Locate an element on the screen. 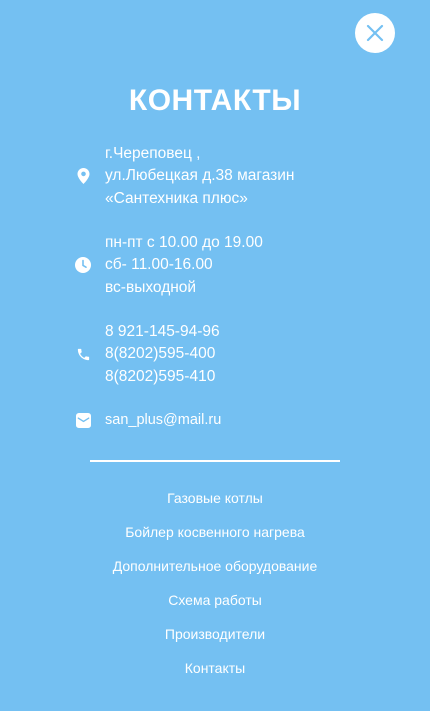 The height and width of the screenshot is (711, 430). nav-item-contacts: Контакты is located at coordinates (215, 674).